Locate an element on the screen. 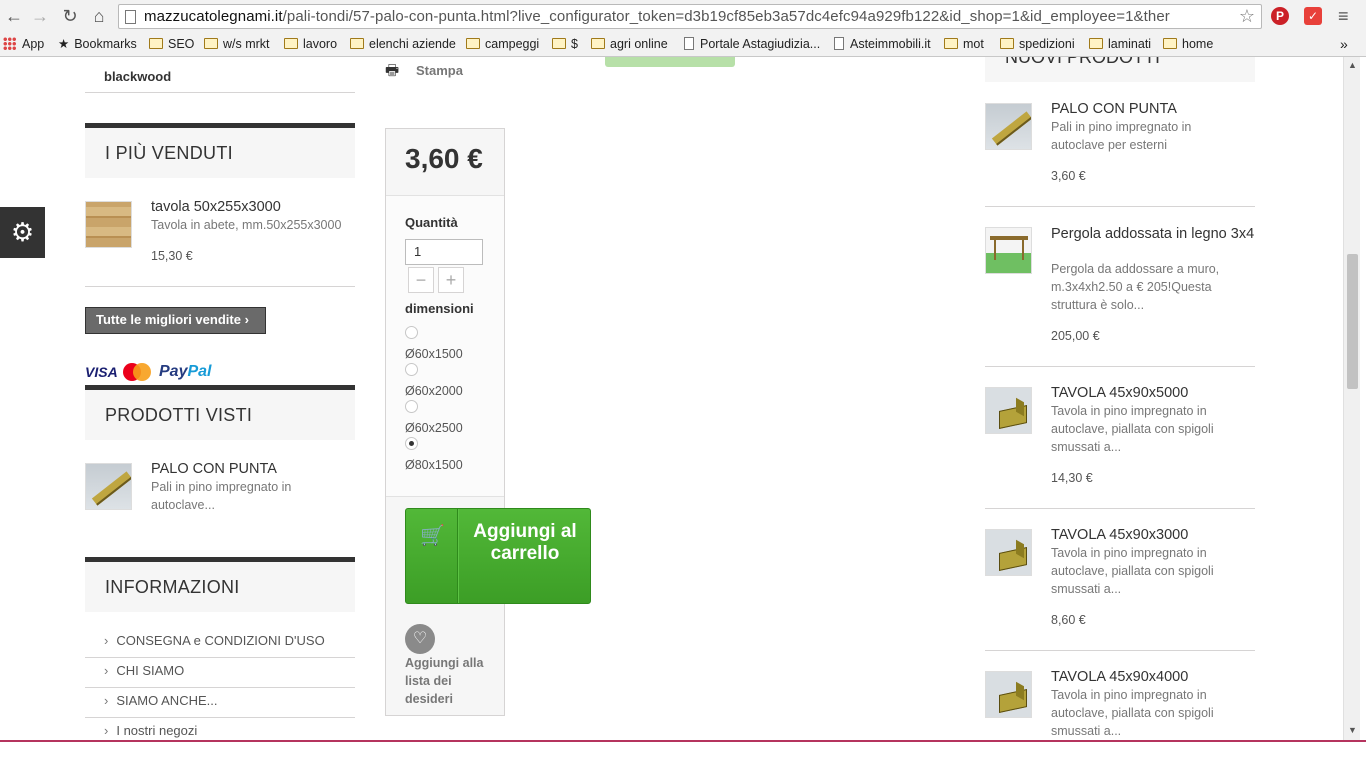 This screenshot has width=1366, height=768. all-best-sellers-button: Tutte le migliori vendite › is located at coordinates (175, 320).